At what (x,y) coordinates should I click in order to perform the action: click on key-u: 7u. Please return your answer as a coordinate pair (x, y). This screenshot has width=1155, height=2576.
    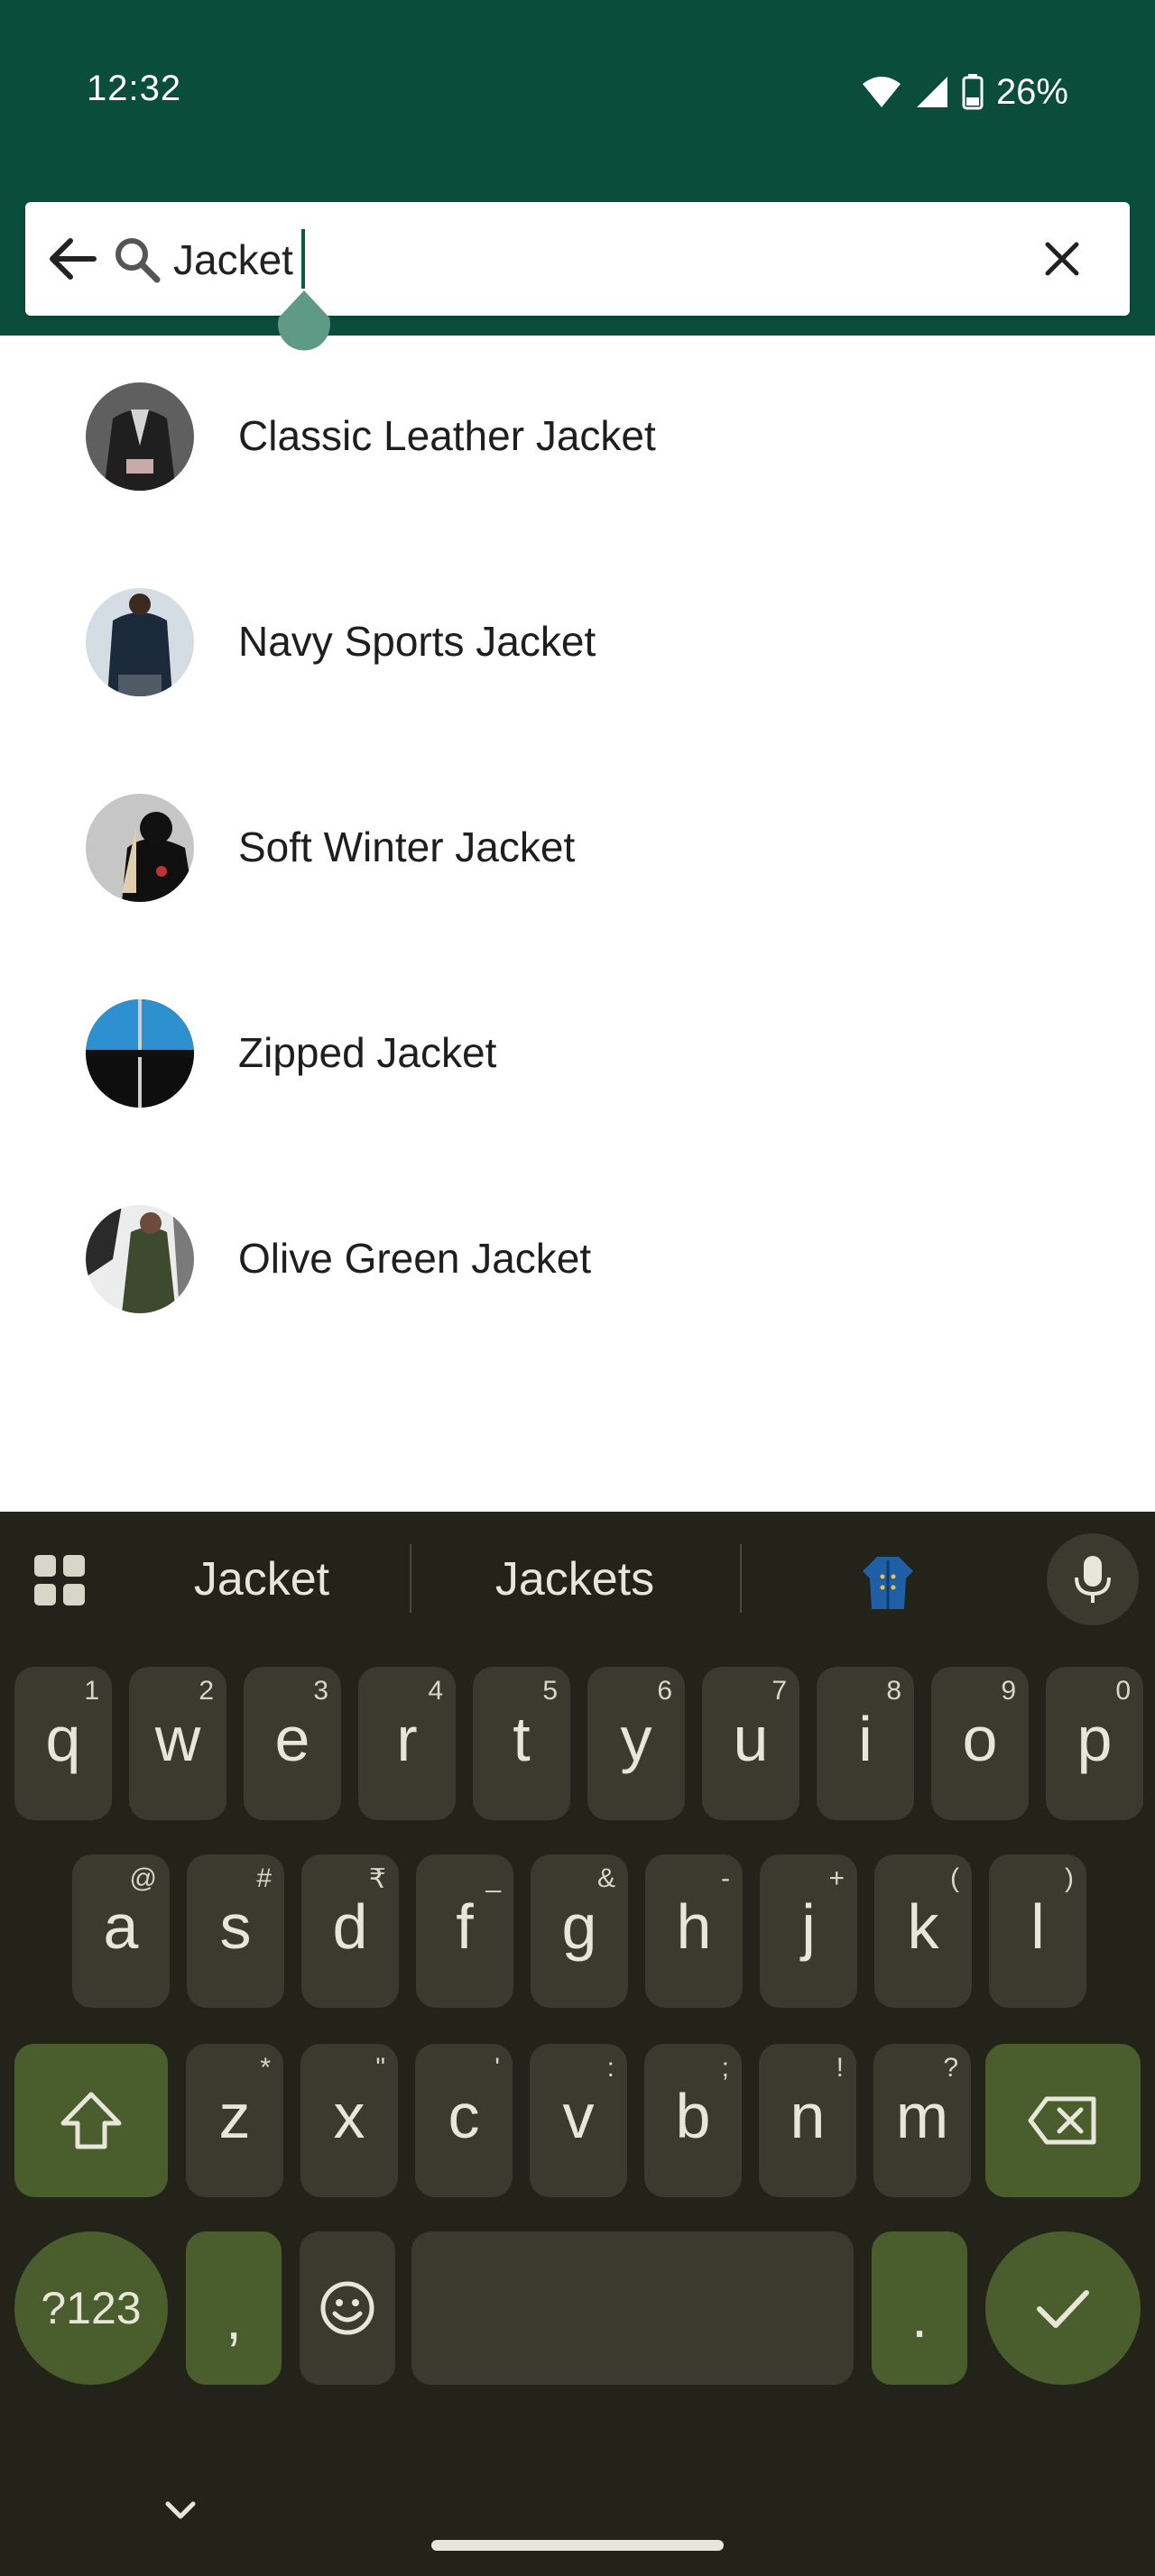
    Looking at the image, I should click on (750, 1744).